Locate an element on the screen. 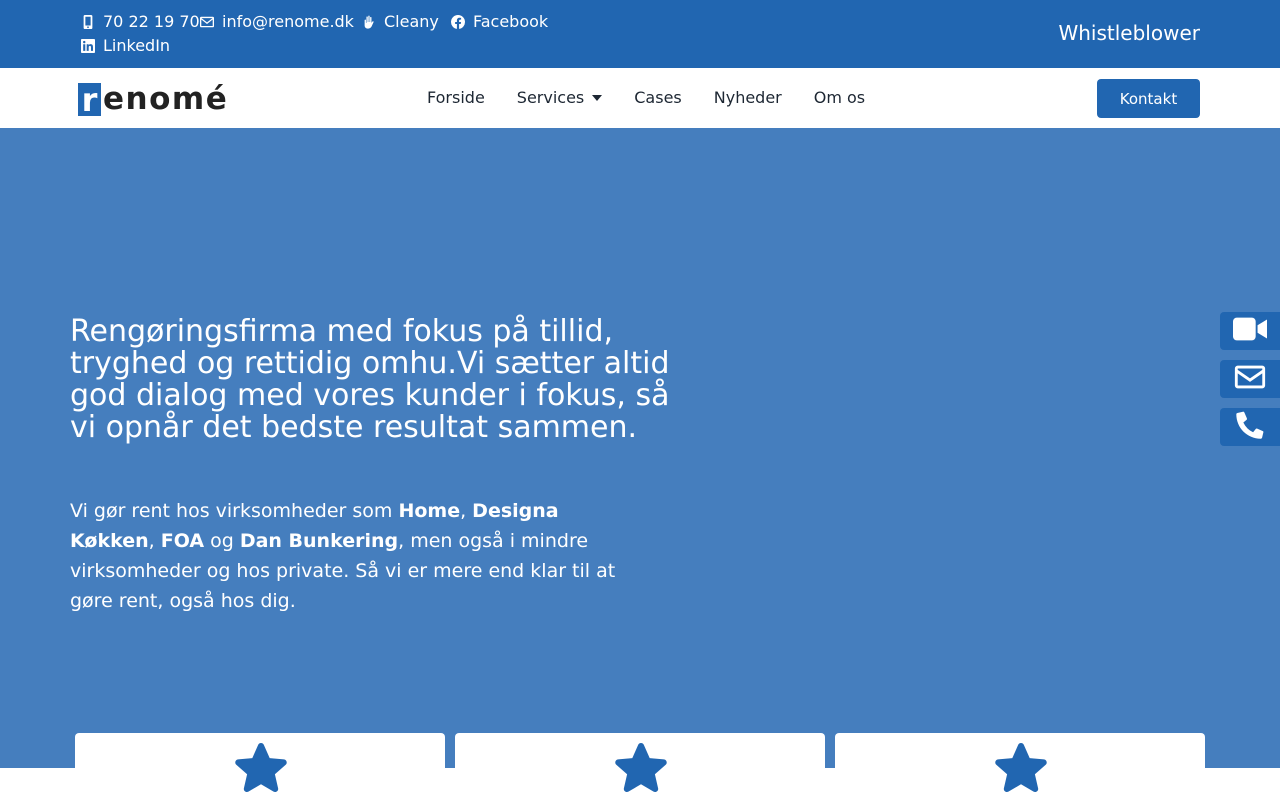 This screenshot has width=1280, height=800. client-home: Home is located at coordinates (429, 511).